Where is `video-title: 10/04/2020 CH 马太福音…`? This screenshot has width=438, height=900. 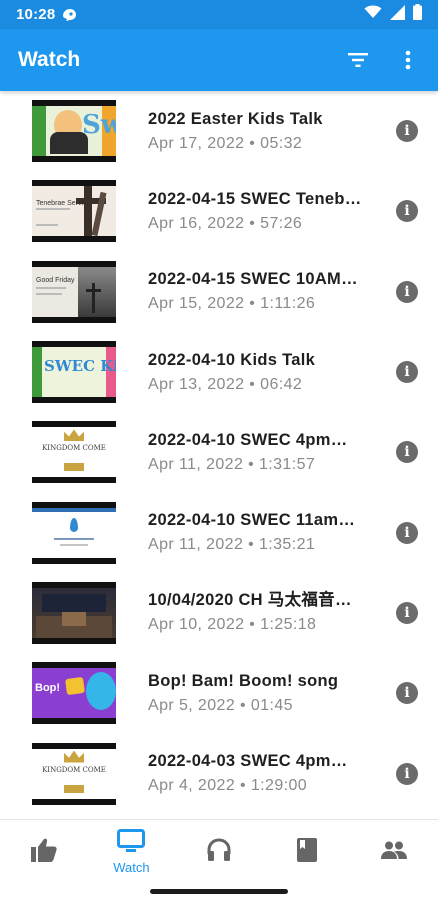
video-title: 10/04/2020 CH 马太福音… is located at coordinates (250, 600).